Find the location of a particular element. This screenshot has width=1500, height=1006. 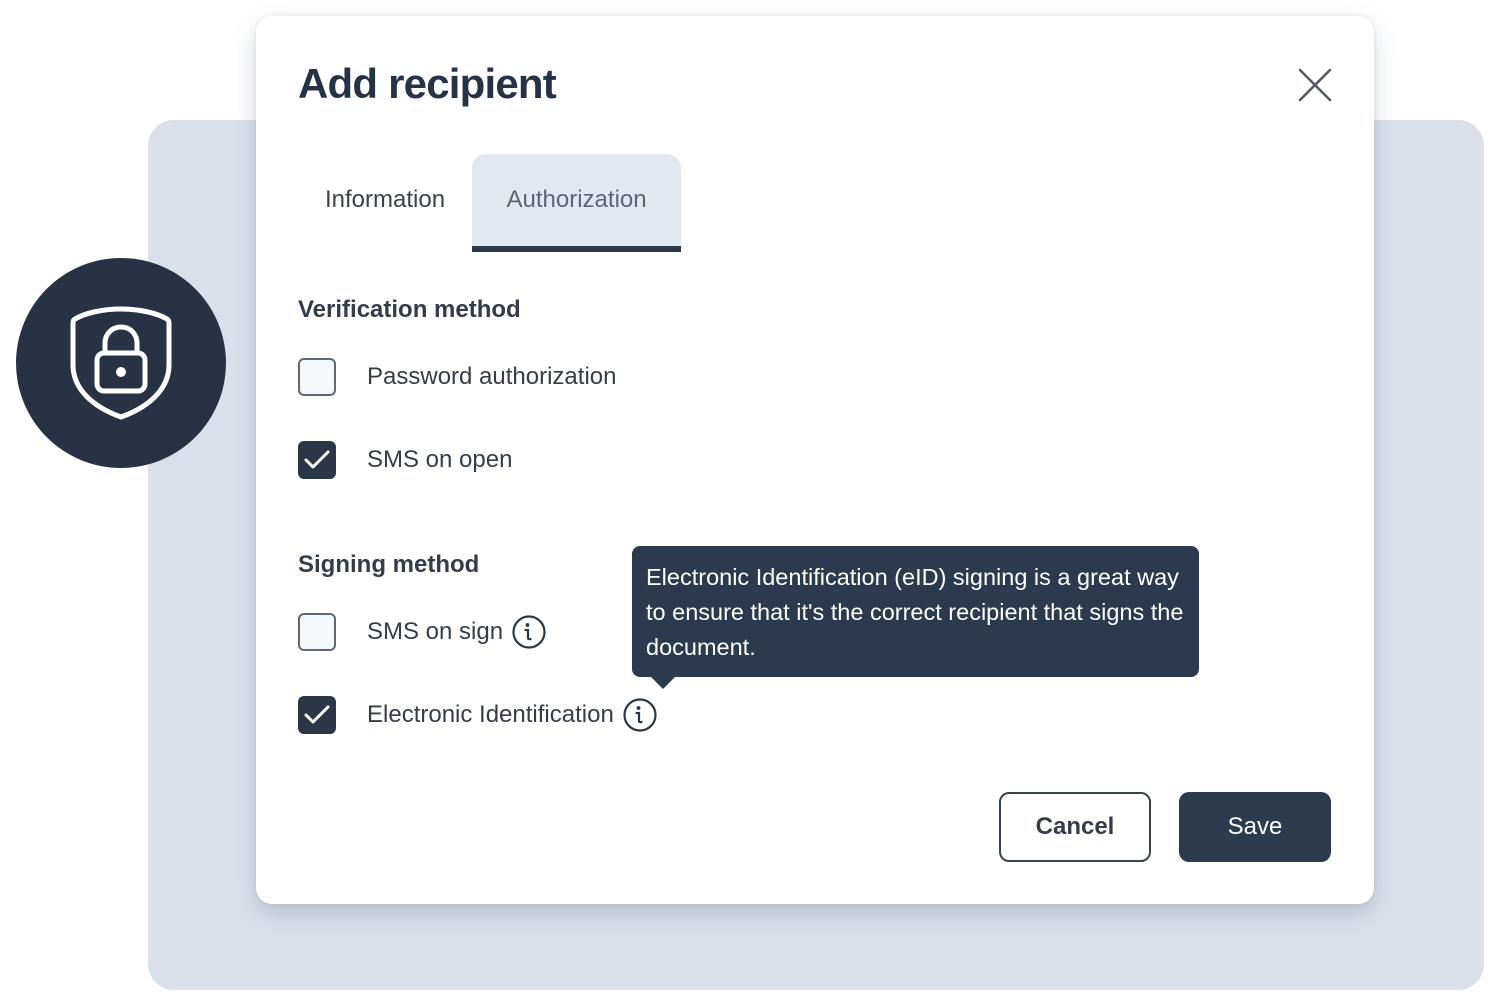

signing-method-heading: Signing method is located at coordinates (389, 564).